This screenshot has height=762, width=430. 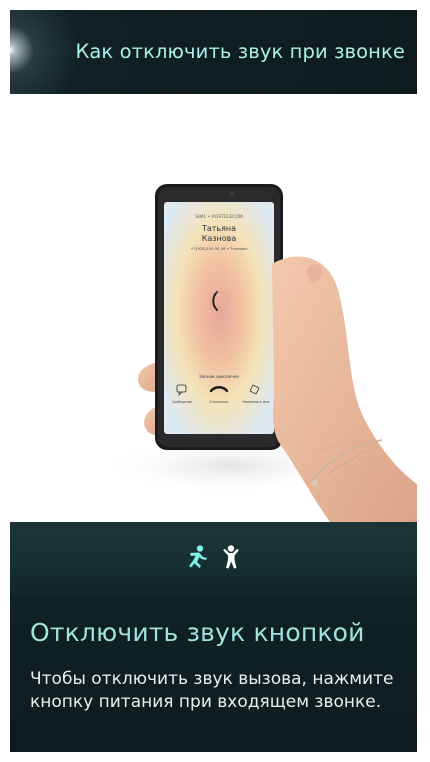 I want to click on header: Как отключить звук при звонке, so click(x=213, y=52).